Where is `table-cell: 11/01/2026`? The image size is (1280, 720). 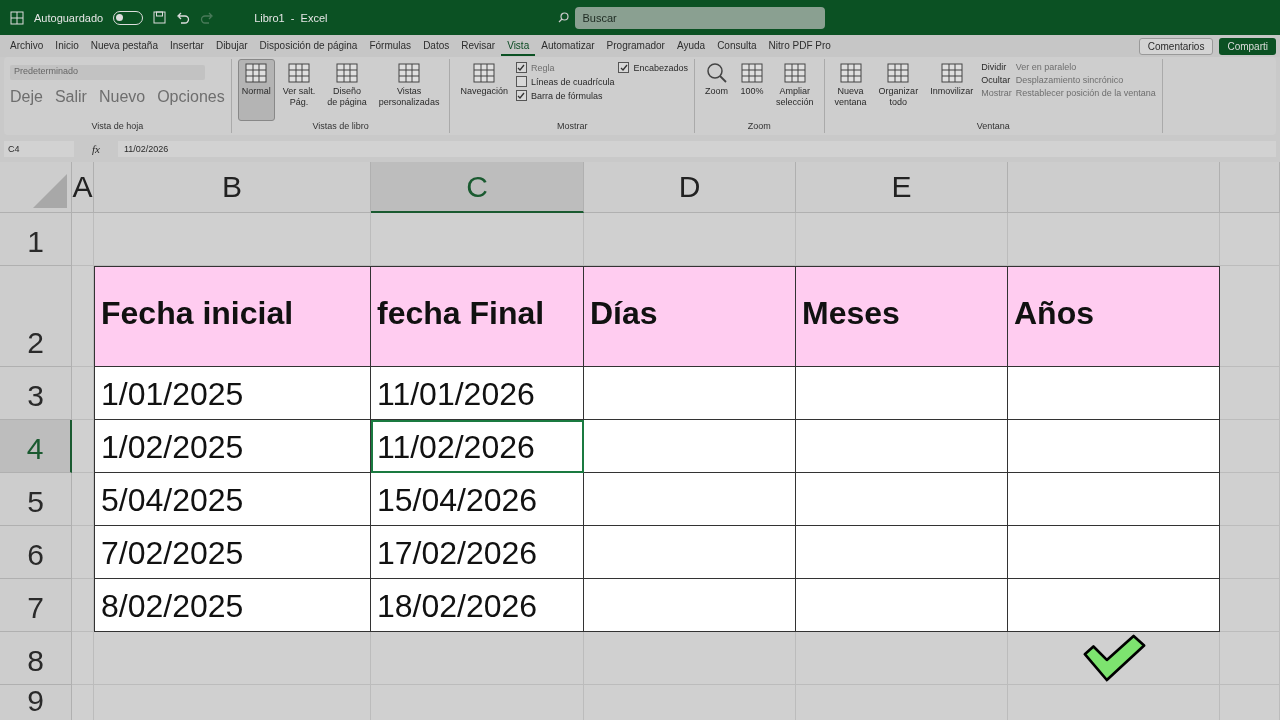 table-cell: 11/01/2026 is located at coordinates (477, 393).